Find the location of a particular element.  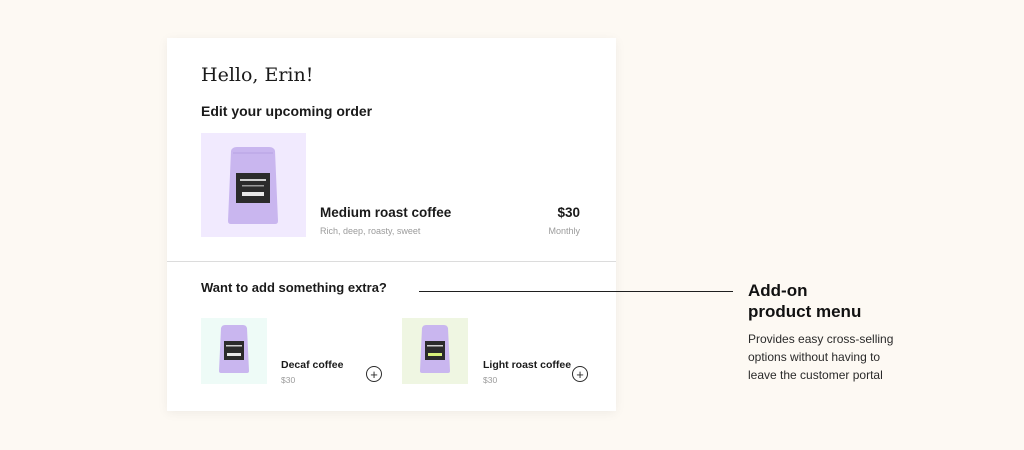

callout-title: Add-on product menu is located at coordinates (848, 301).